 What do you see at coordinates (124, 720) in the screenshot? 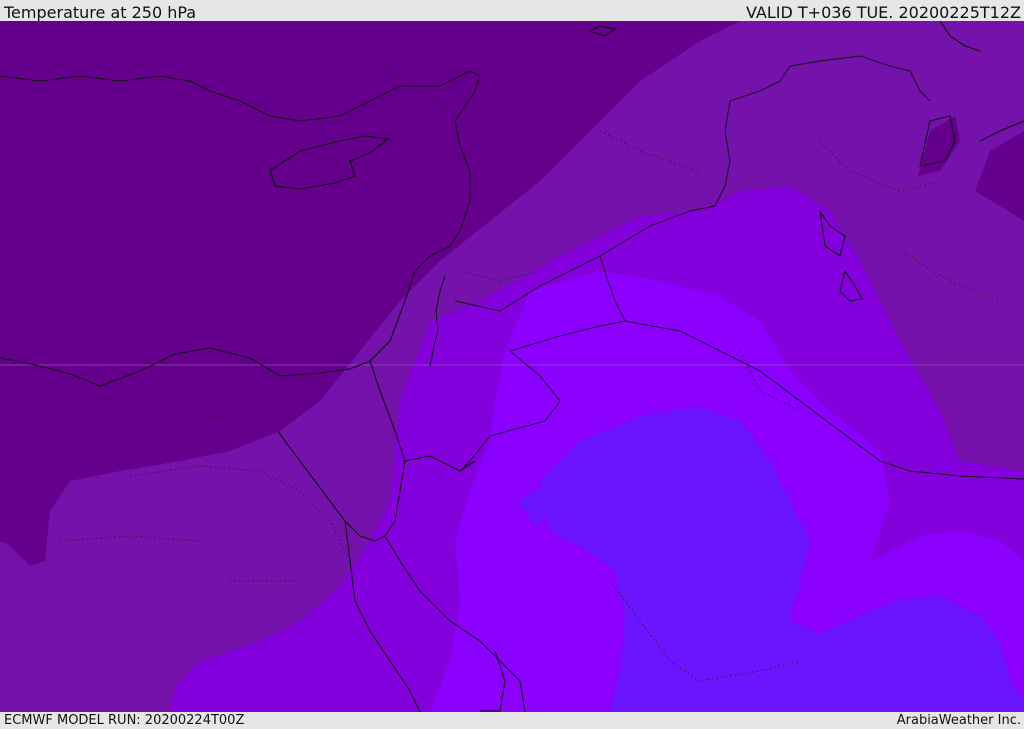
I see `model-run: ECMWF MODEL RUN: 20200224T00Z` at bounding box center [124, 720].